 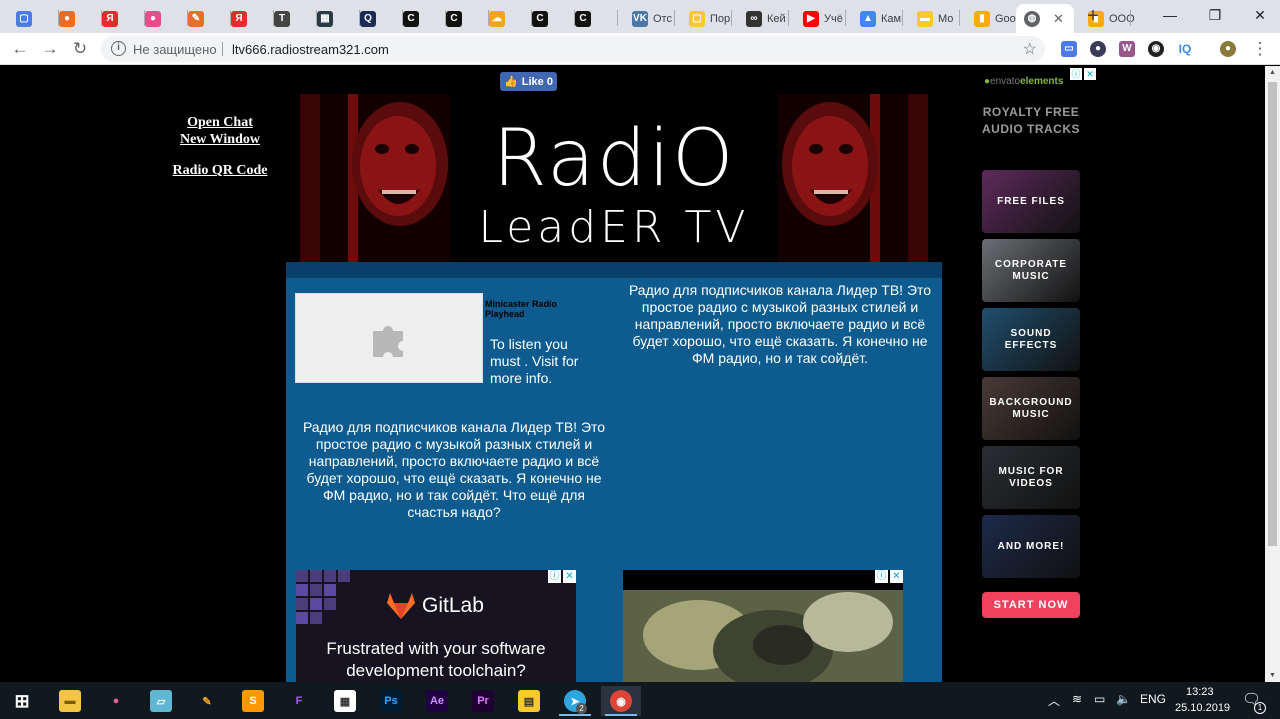 I want to click on clock-date: 25.10.2019, so click(x=1202, y=708).